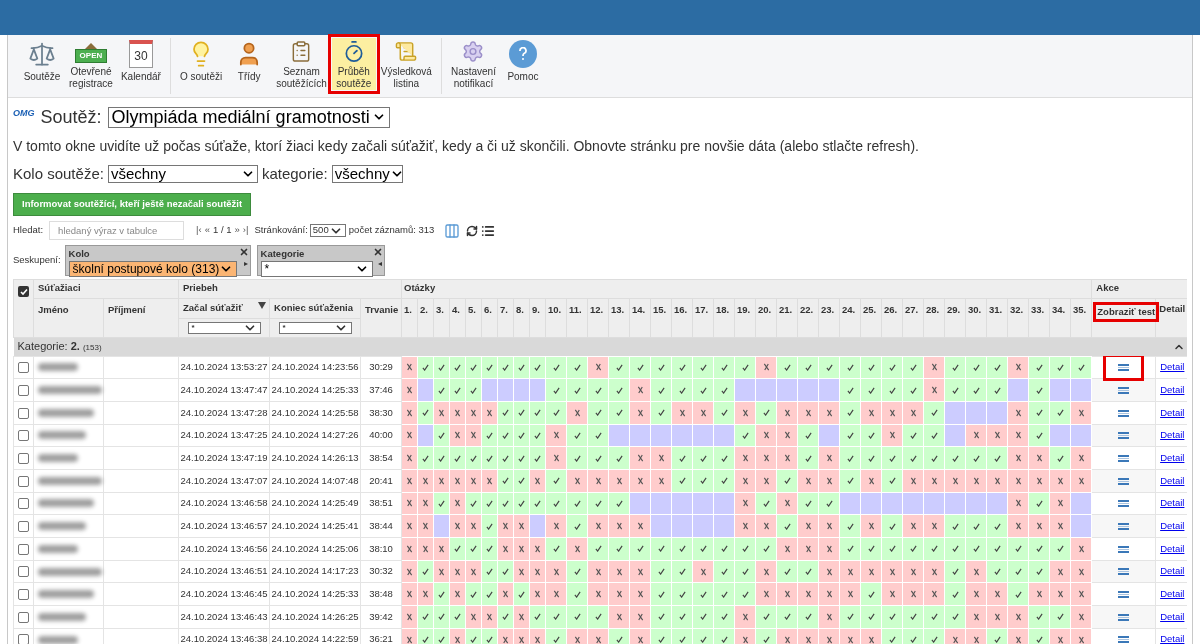 This screenshot has width=1200, height=644. I want to click on duration-cell: 39:42, so click(381, 617).